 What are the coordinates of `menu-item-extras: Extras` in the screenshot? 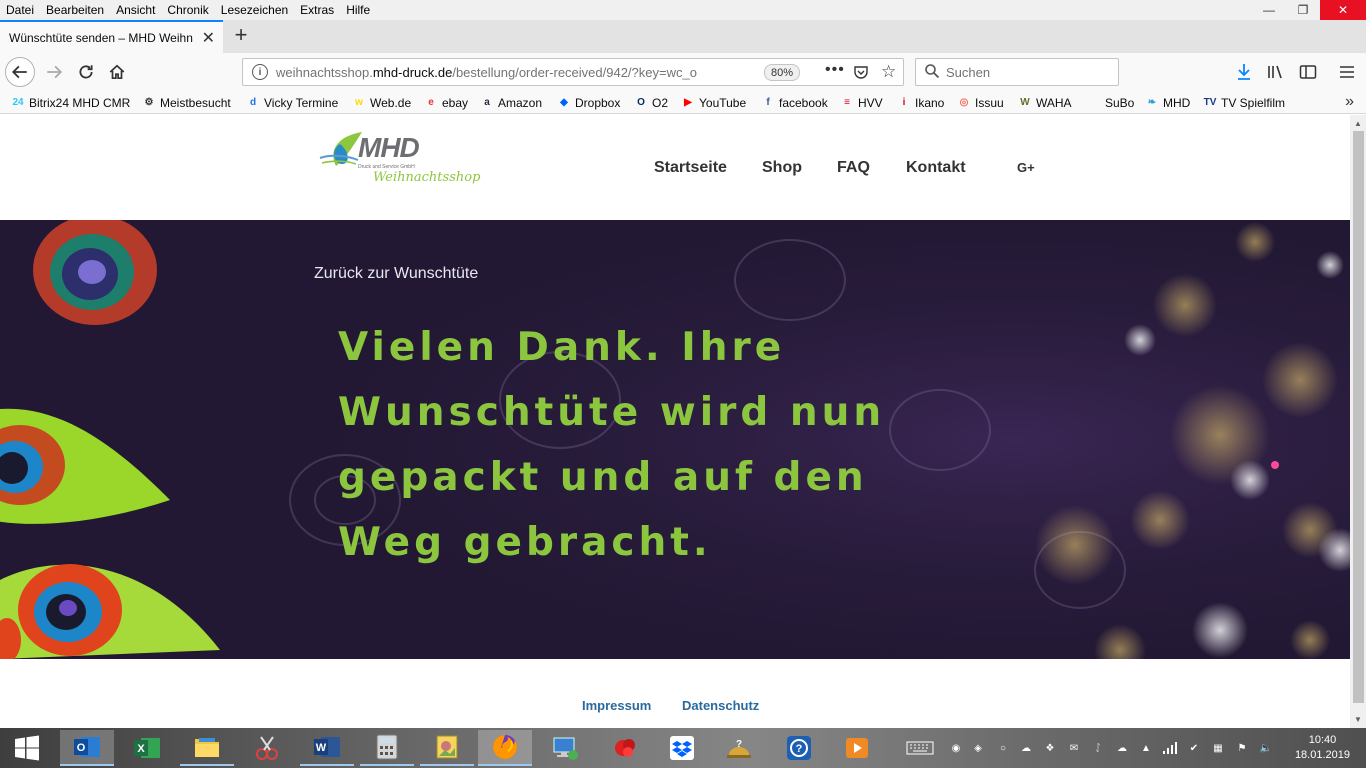 It's located at (317, 10).